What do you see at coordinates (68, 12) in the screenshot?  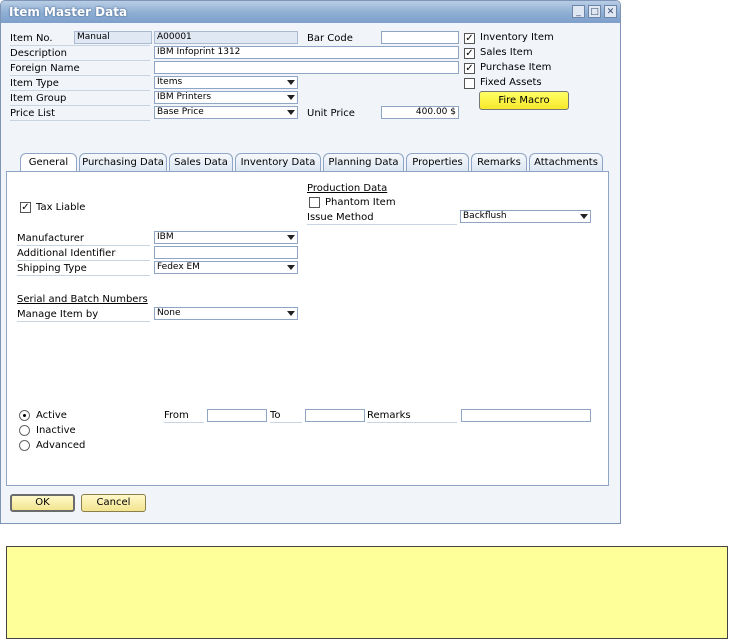 I see `window-title: Item Master Data` at bounding box center [68, 12].